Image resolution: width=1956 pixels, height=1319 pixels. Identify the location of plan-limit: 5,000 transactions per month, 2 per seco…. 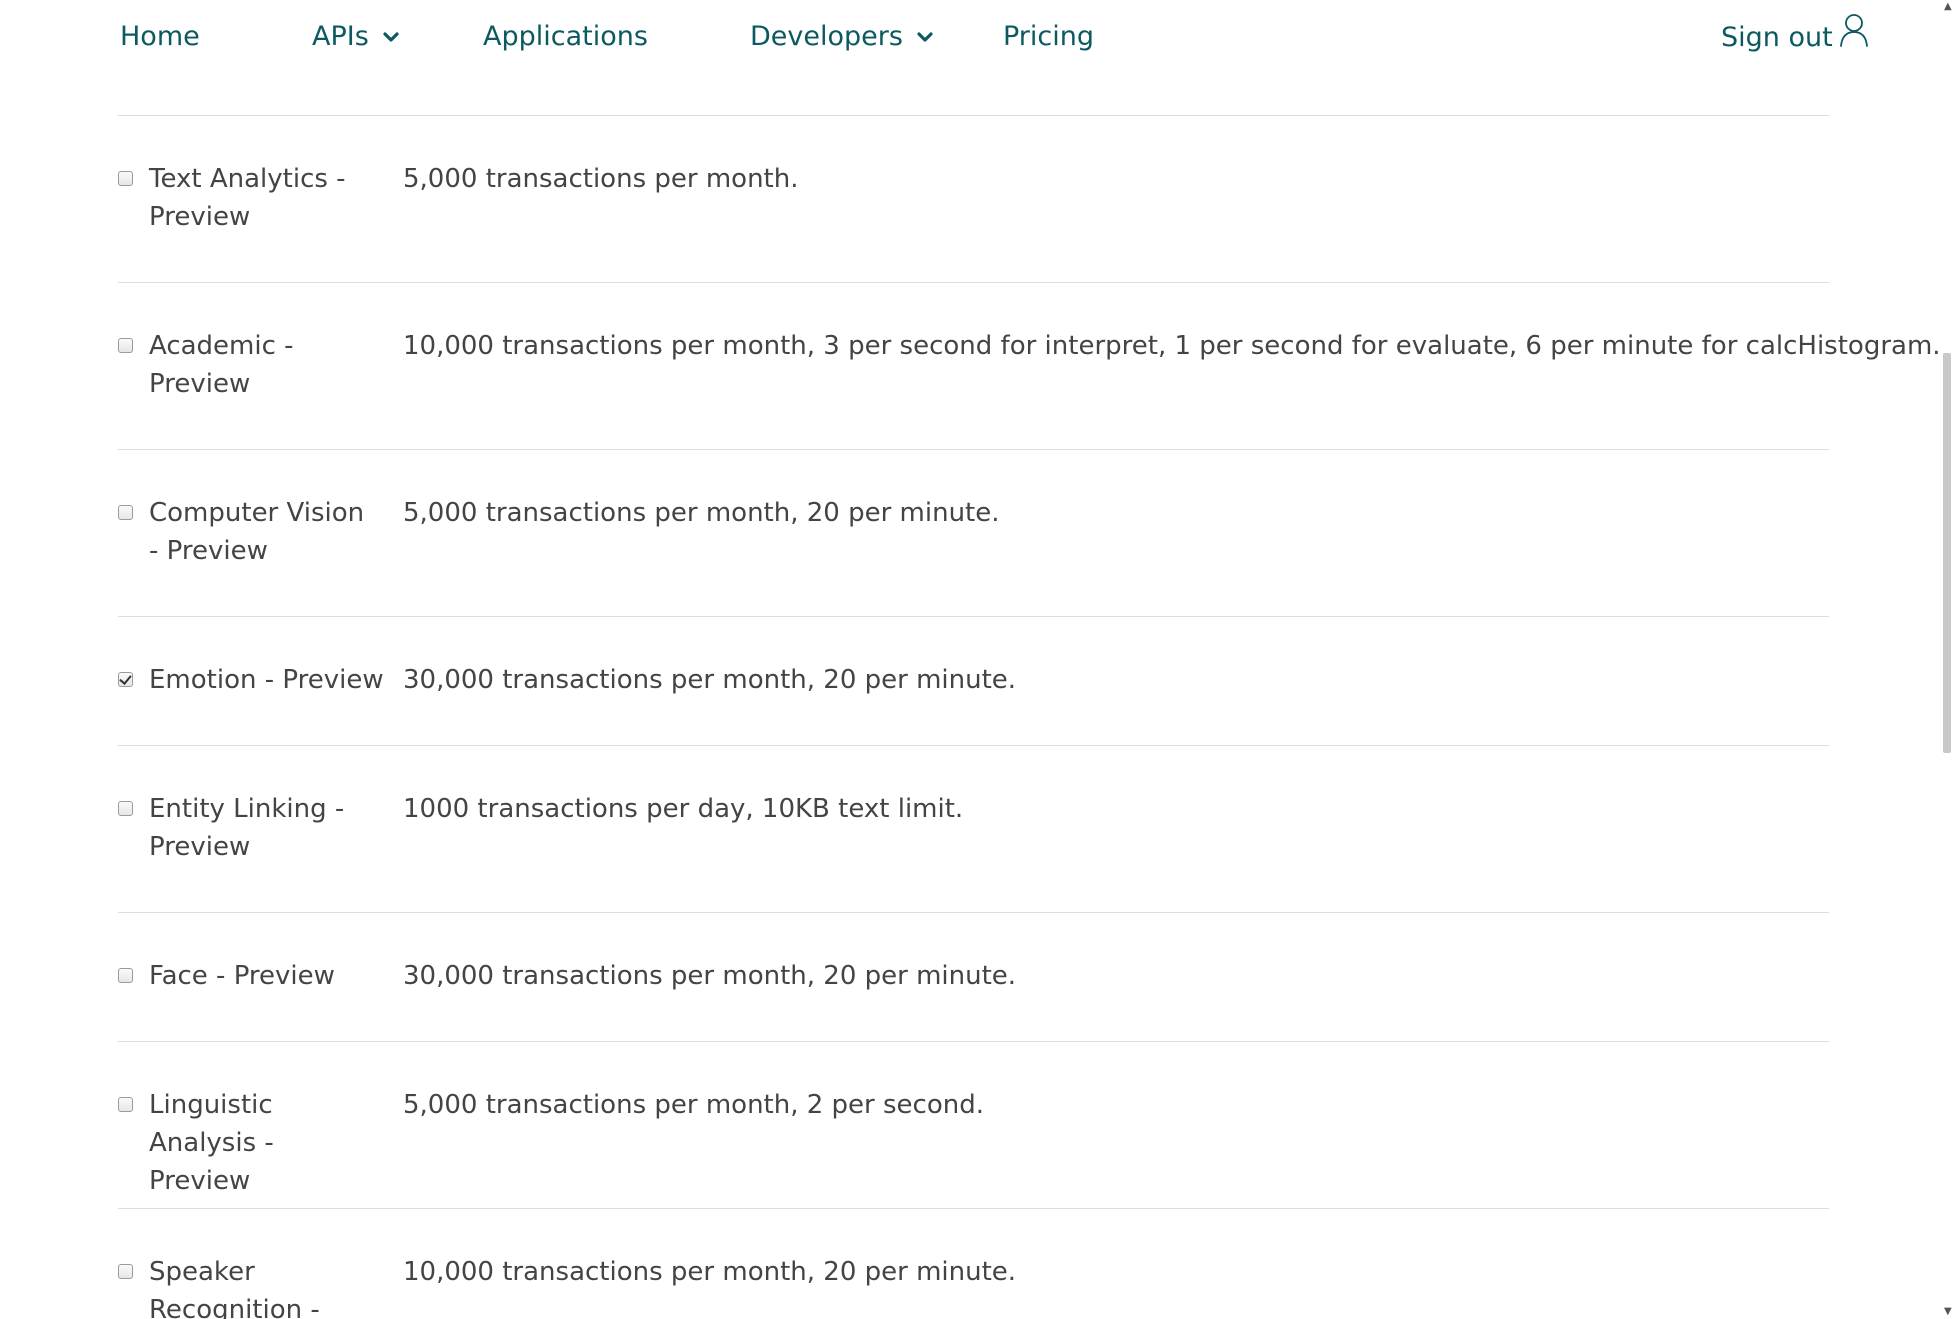
(694, 1105).